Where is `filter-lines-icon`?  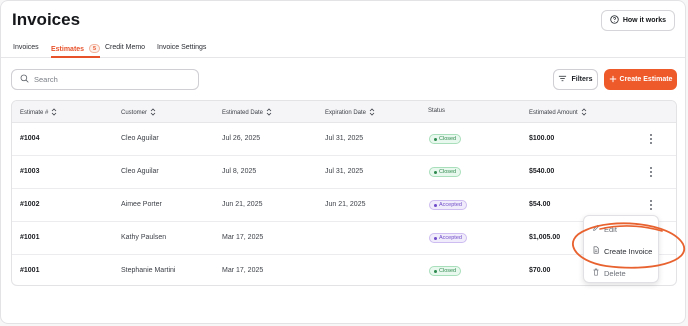
filter-lines-icon is located at coordinates (562, 79).